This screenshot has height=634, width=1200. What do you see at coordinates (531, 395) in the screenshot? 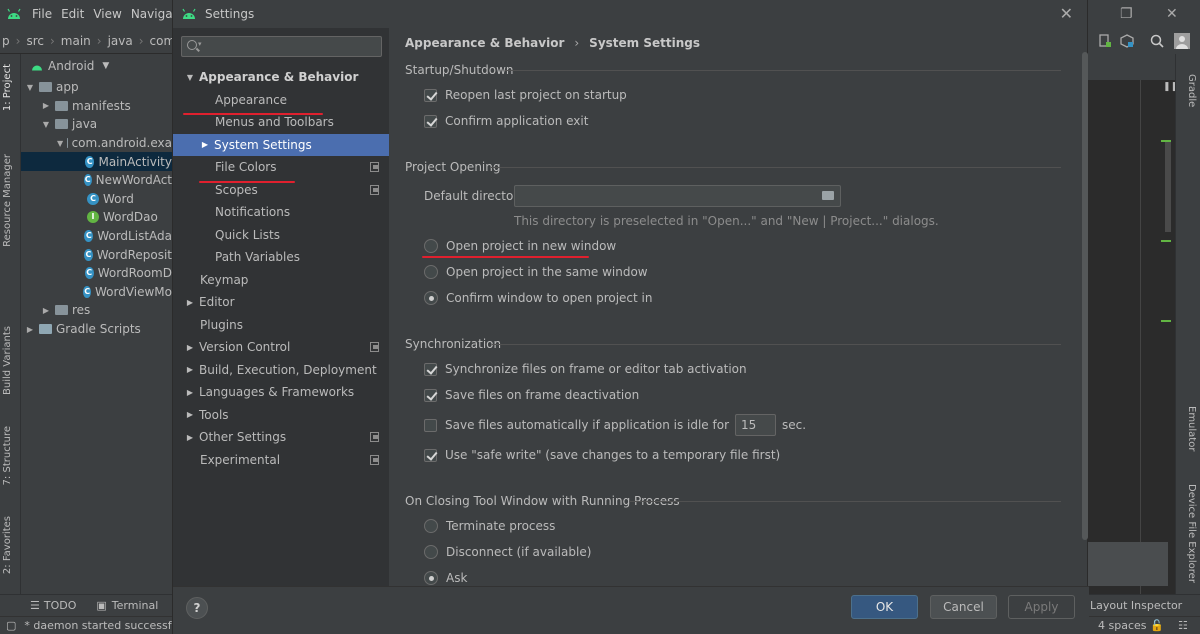
I see `save-on-deactivation-checkbox: Save files on frame deactivation` at bounding box center [531, 395].